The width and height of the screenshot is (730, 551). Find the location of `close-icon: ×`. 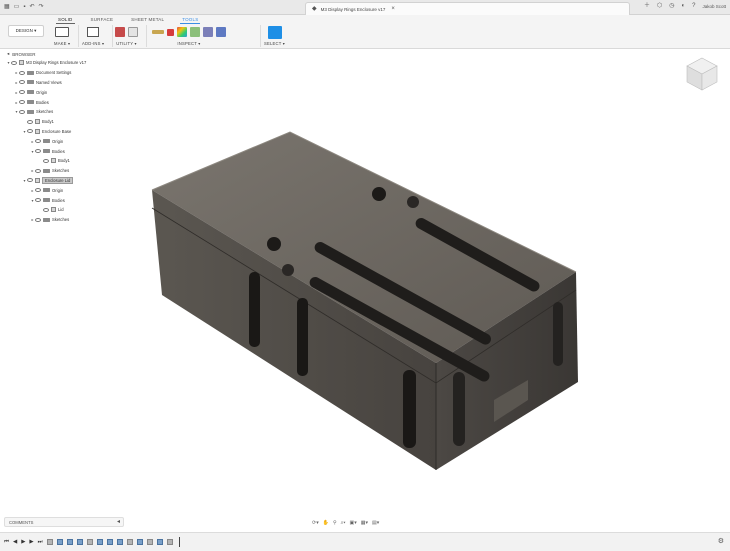

close-icon: × is located at coordinates (393, 9).